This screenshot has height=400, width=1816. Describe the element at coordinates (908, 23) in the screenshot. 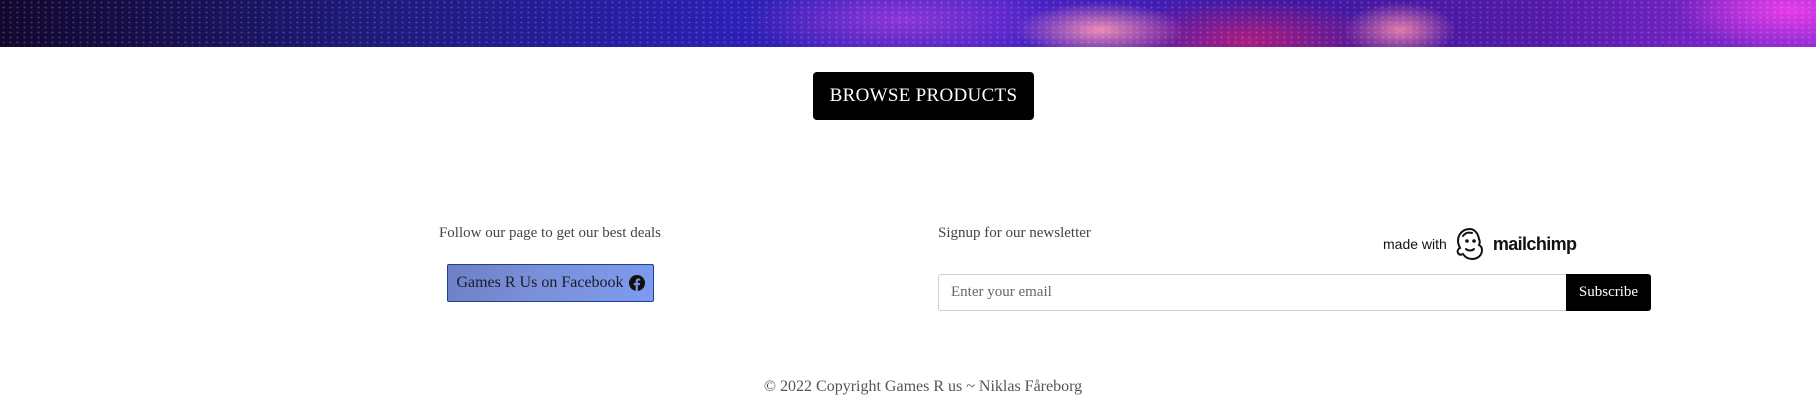

I see `hero-banner-image` at that location.